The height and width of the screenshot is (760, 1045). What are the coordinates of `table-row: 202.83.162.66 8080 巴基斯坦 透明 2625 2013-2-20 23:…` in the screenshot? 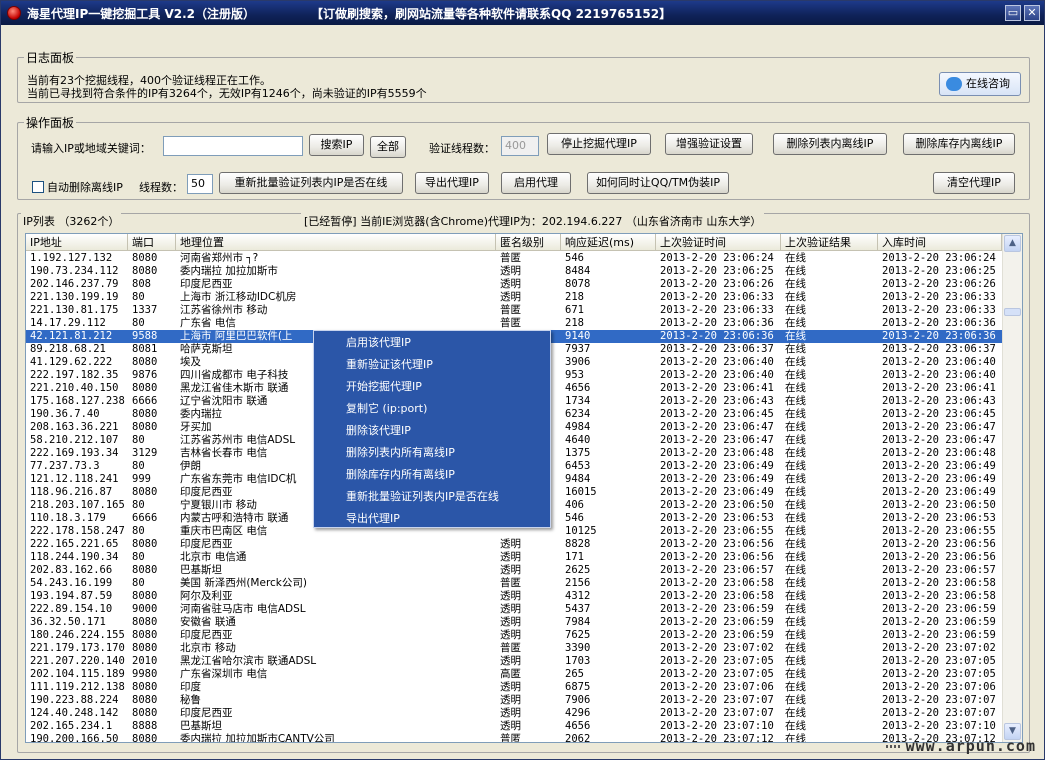 It's located at (514, 570).